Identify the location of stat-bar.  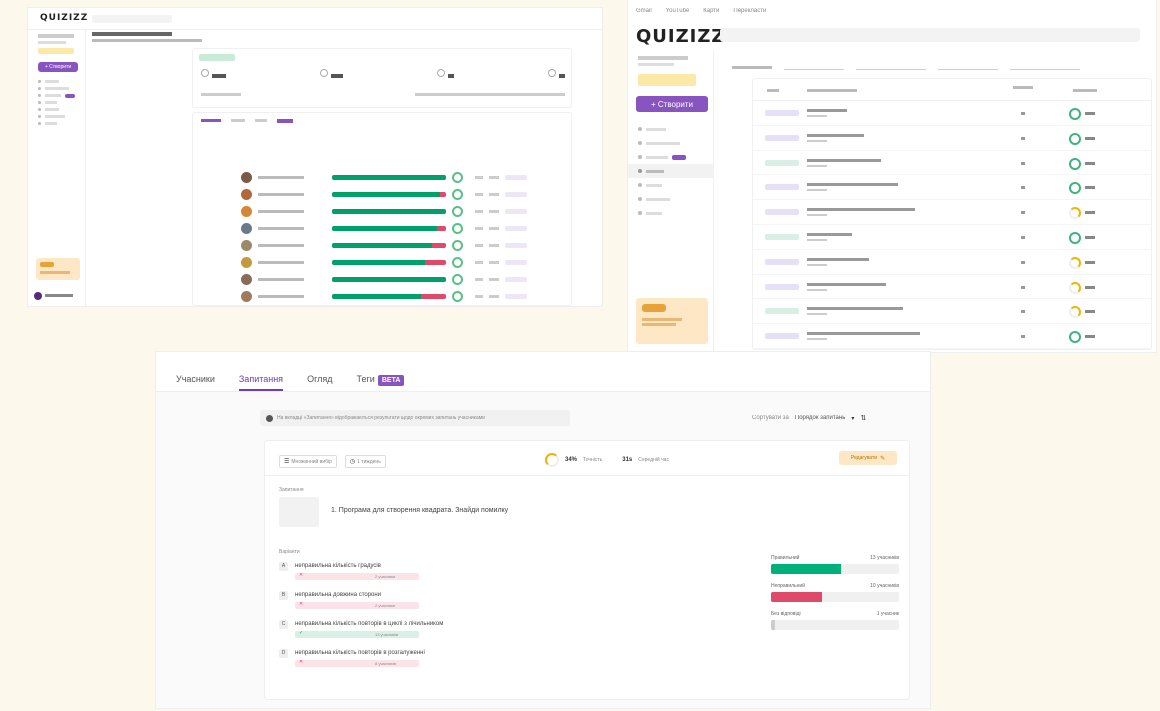
(835, 597).